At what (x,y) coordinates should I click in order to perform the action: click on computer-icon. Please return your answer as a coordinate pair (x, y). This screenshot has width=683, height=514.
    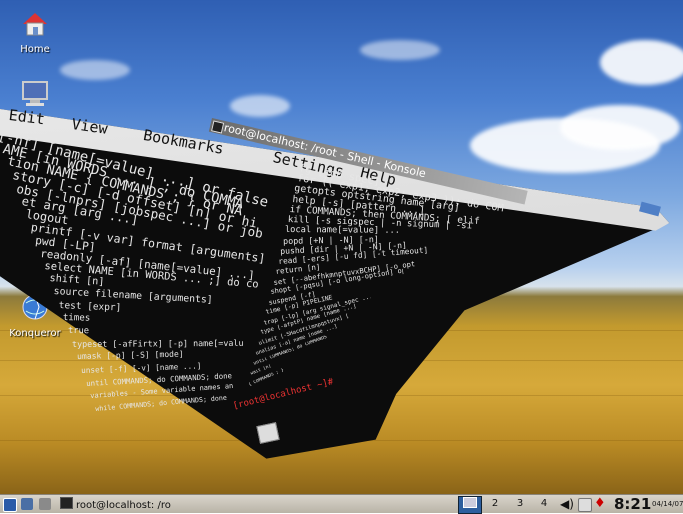
    Looking at the image, I should click on (35, 93).